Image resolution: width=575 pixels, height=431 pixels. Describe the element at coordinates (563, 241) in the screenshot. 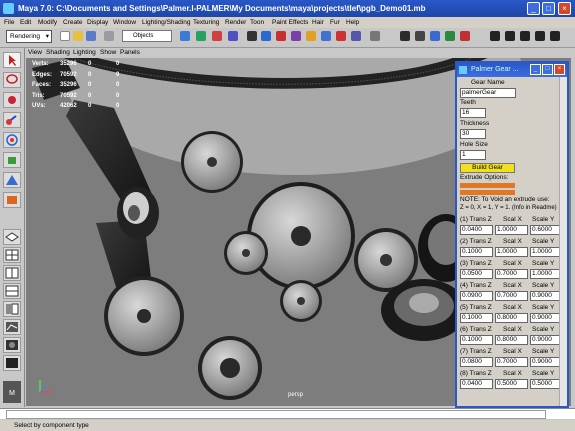

I see `gear-window-scrollbar` at that location.